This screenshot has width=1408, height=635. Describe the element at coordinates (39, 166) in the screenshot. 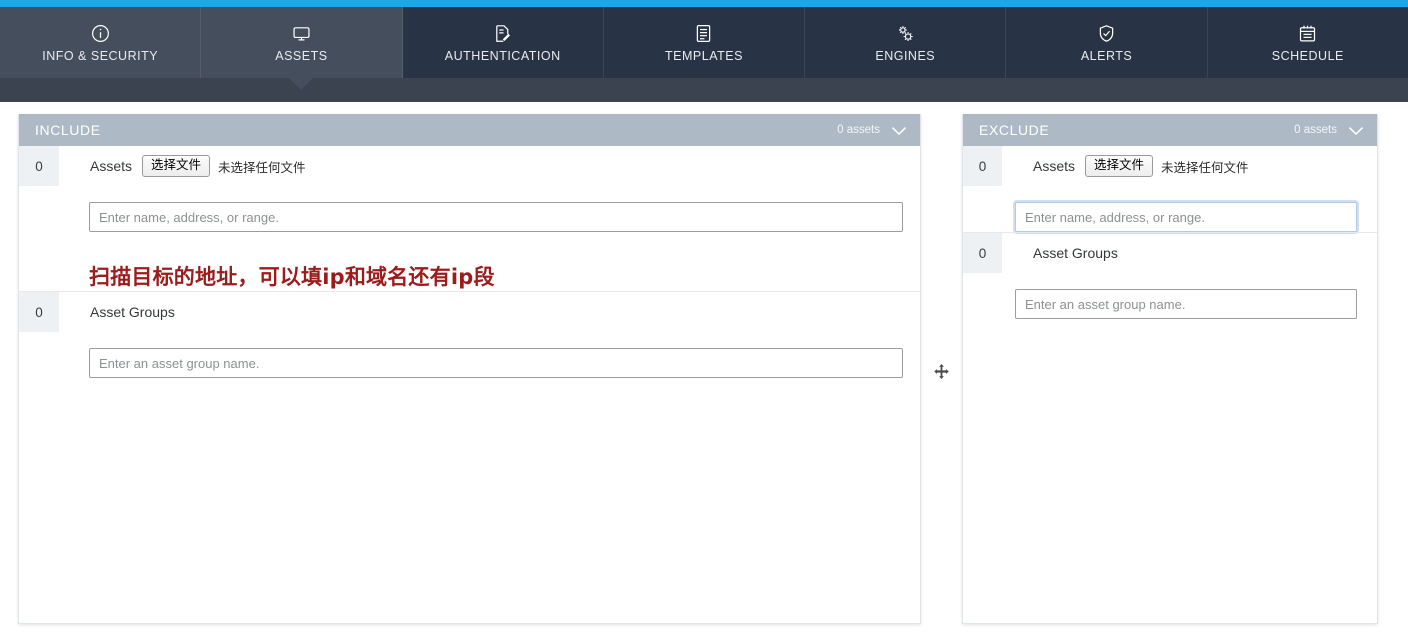

I see `include-assets-count-badge: 0` at that location.